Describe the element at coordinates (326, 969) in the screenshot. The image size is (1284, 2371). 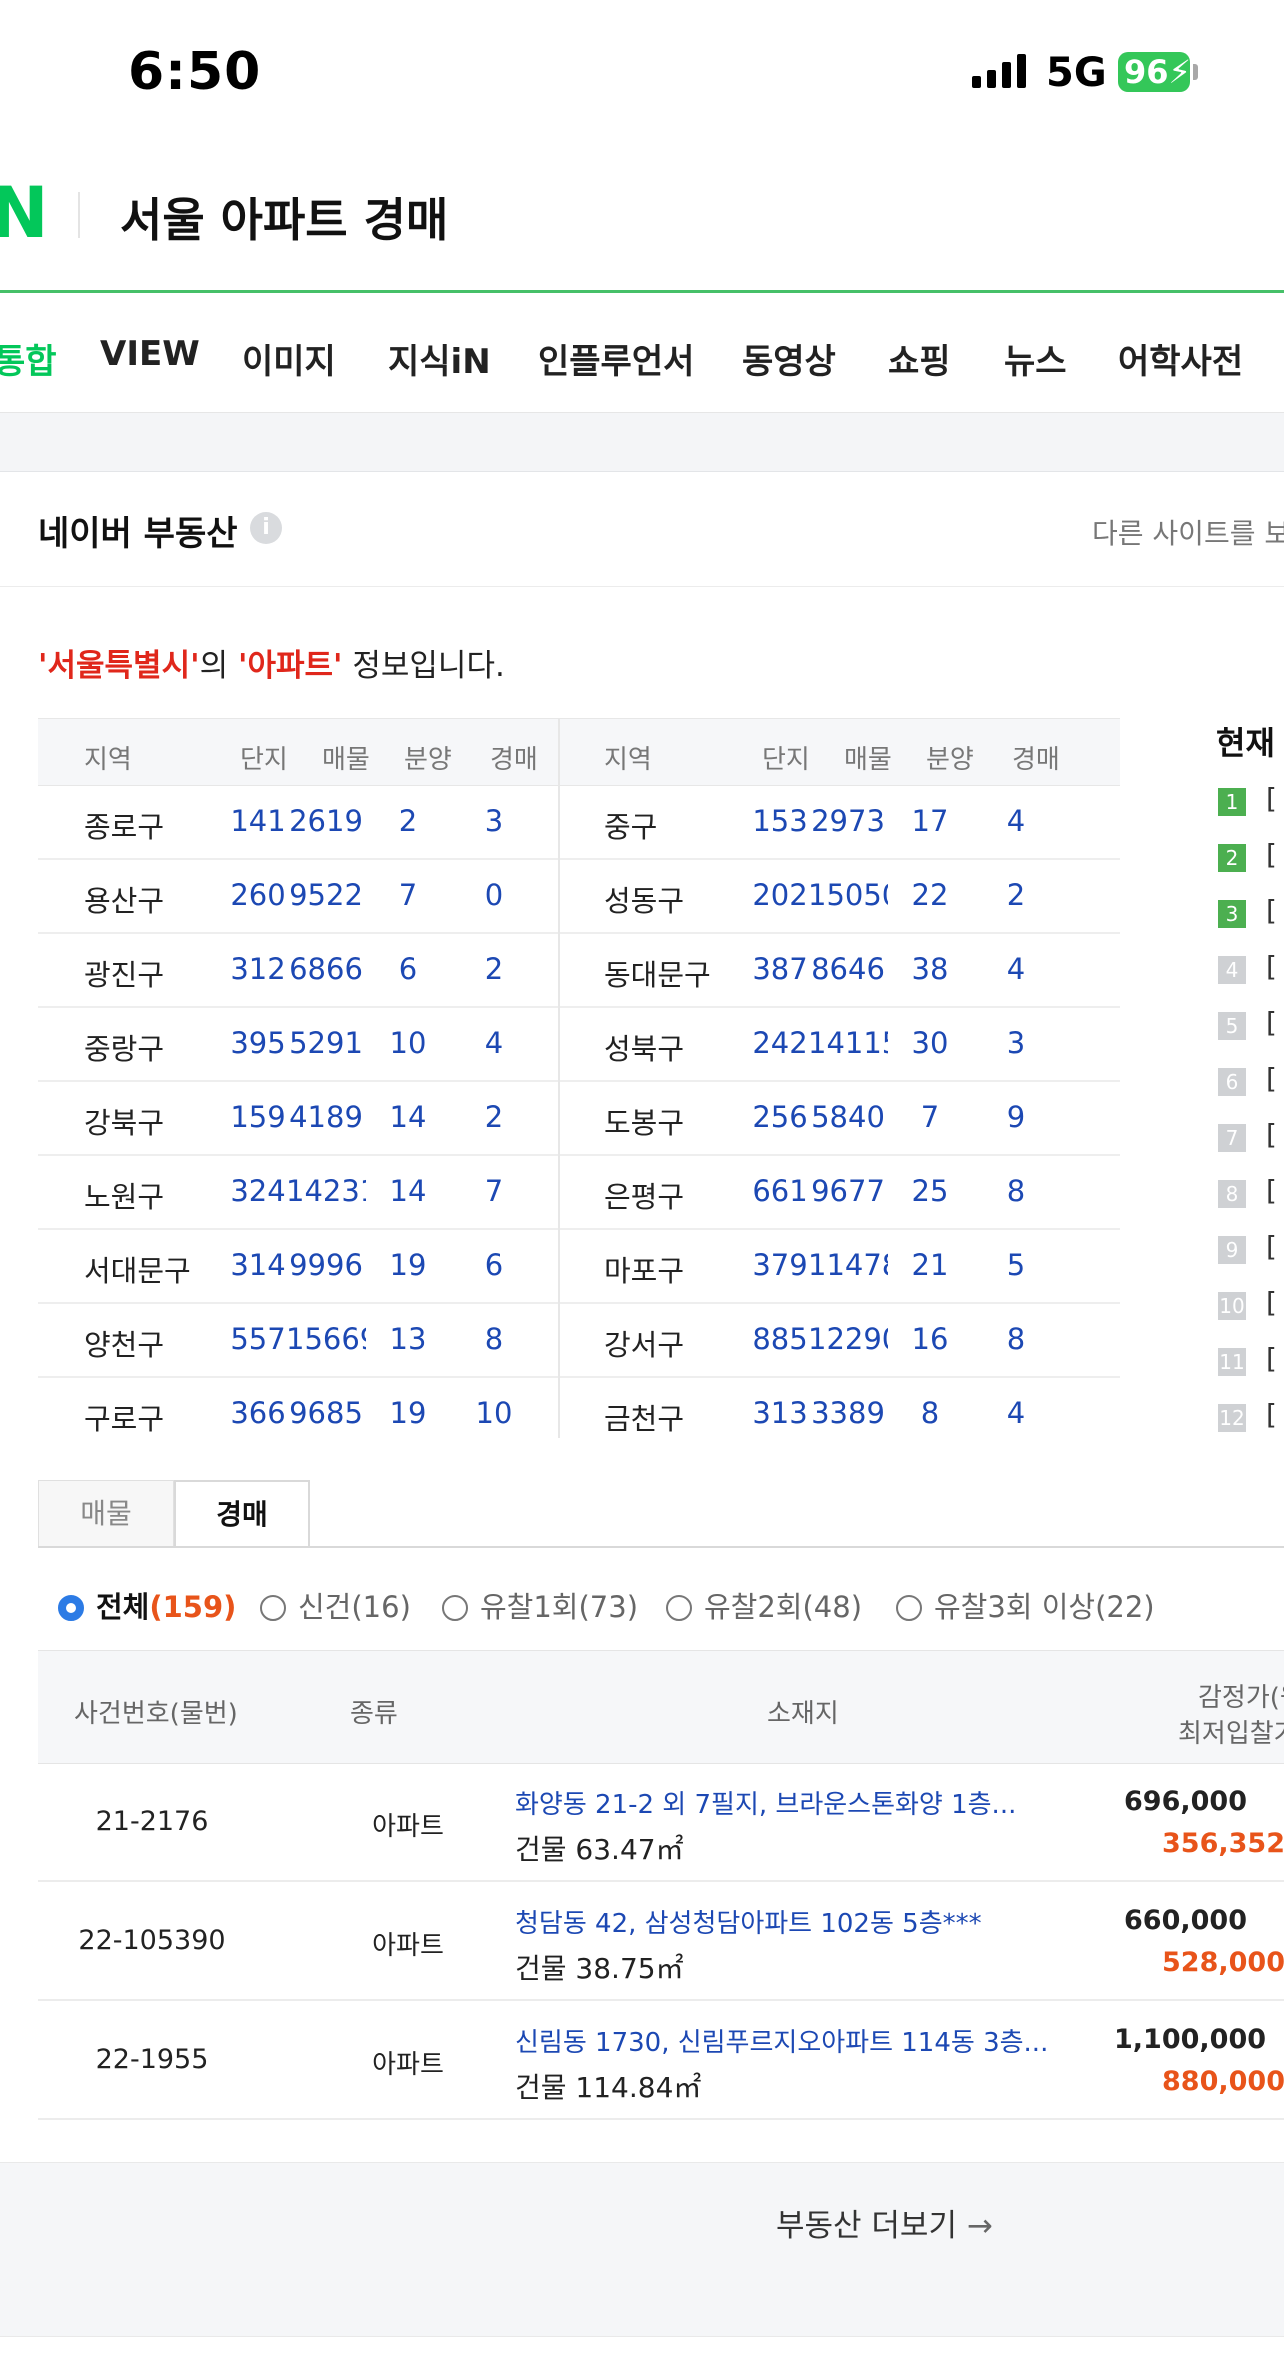
I see `listing-count: 6866` at that location.